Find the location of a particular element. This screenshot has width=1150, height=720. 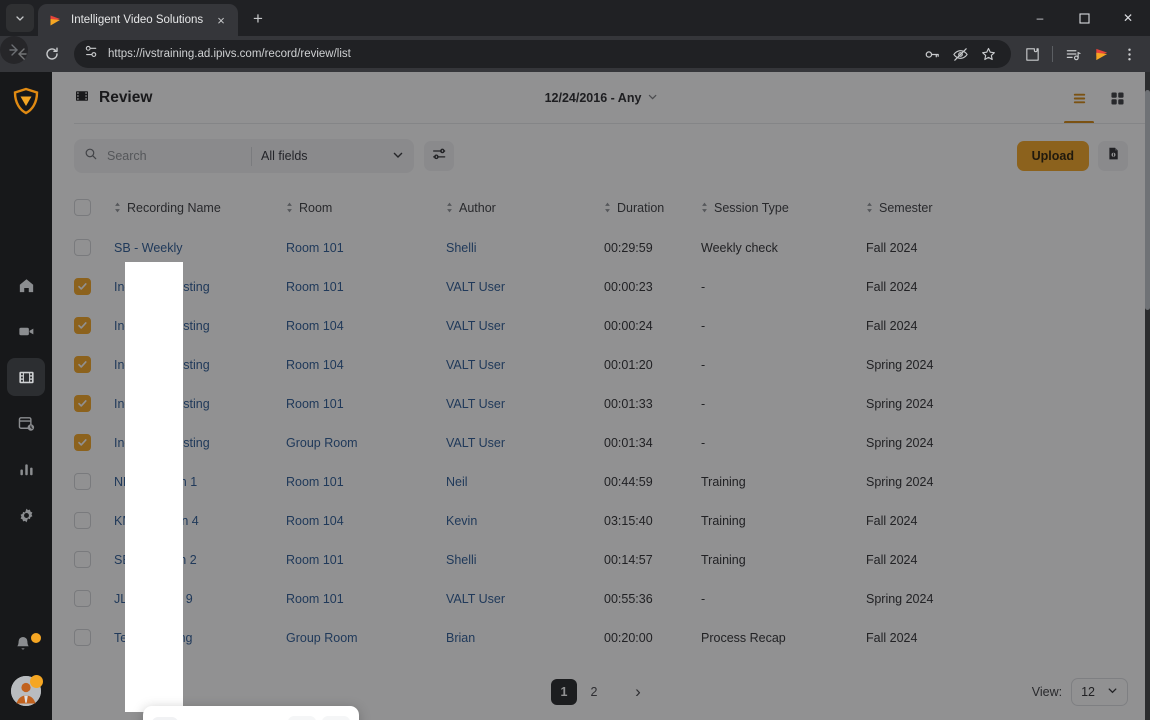

maximize-icon is located at coordinates (1084, 18).